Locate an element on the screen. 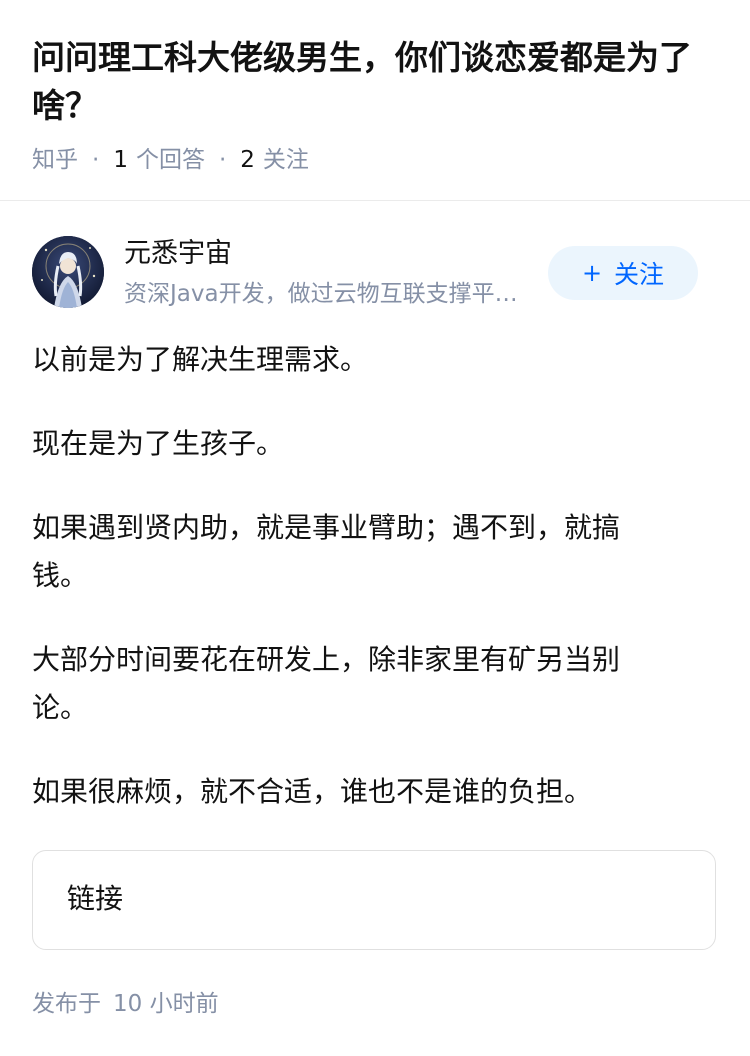 The image size is (750, 1056). follower-count: 2 is located at coordinates (247, 160).